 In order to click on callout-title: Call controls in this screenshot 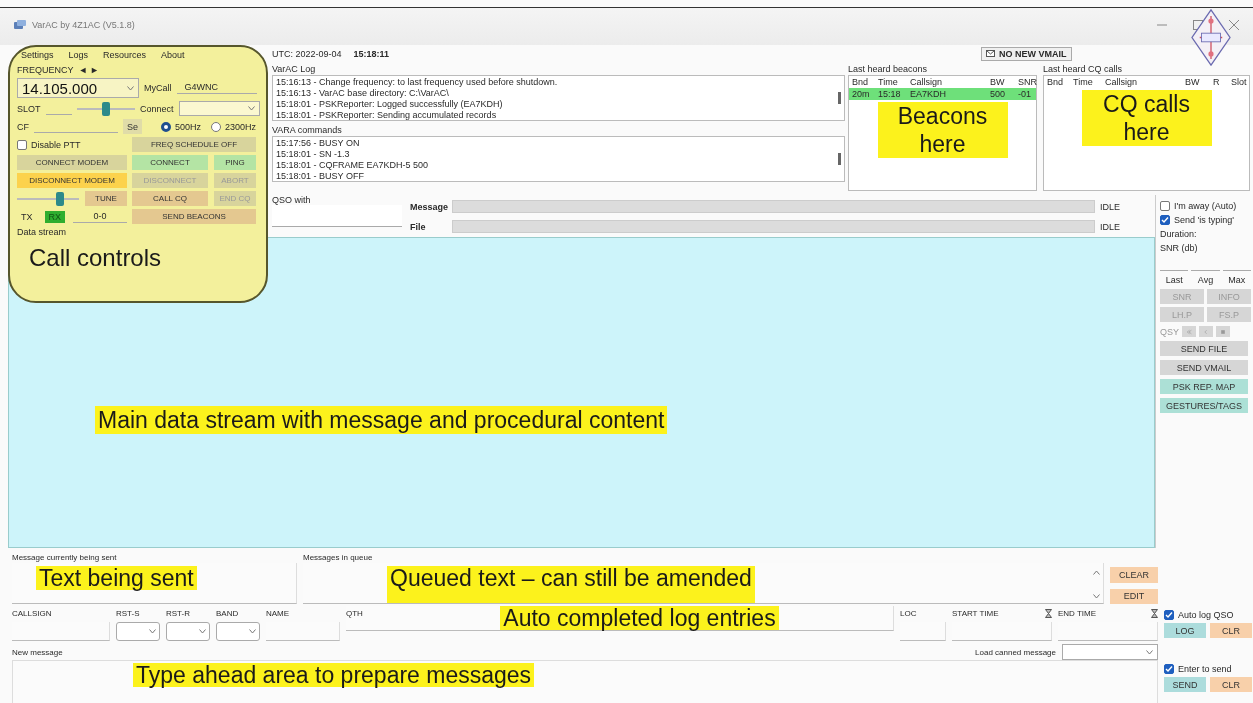, I will do `click(95, 257)`.